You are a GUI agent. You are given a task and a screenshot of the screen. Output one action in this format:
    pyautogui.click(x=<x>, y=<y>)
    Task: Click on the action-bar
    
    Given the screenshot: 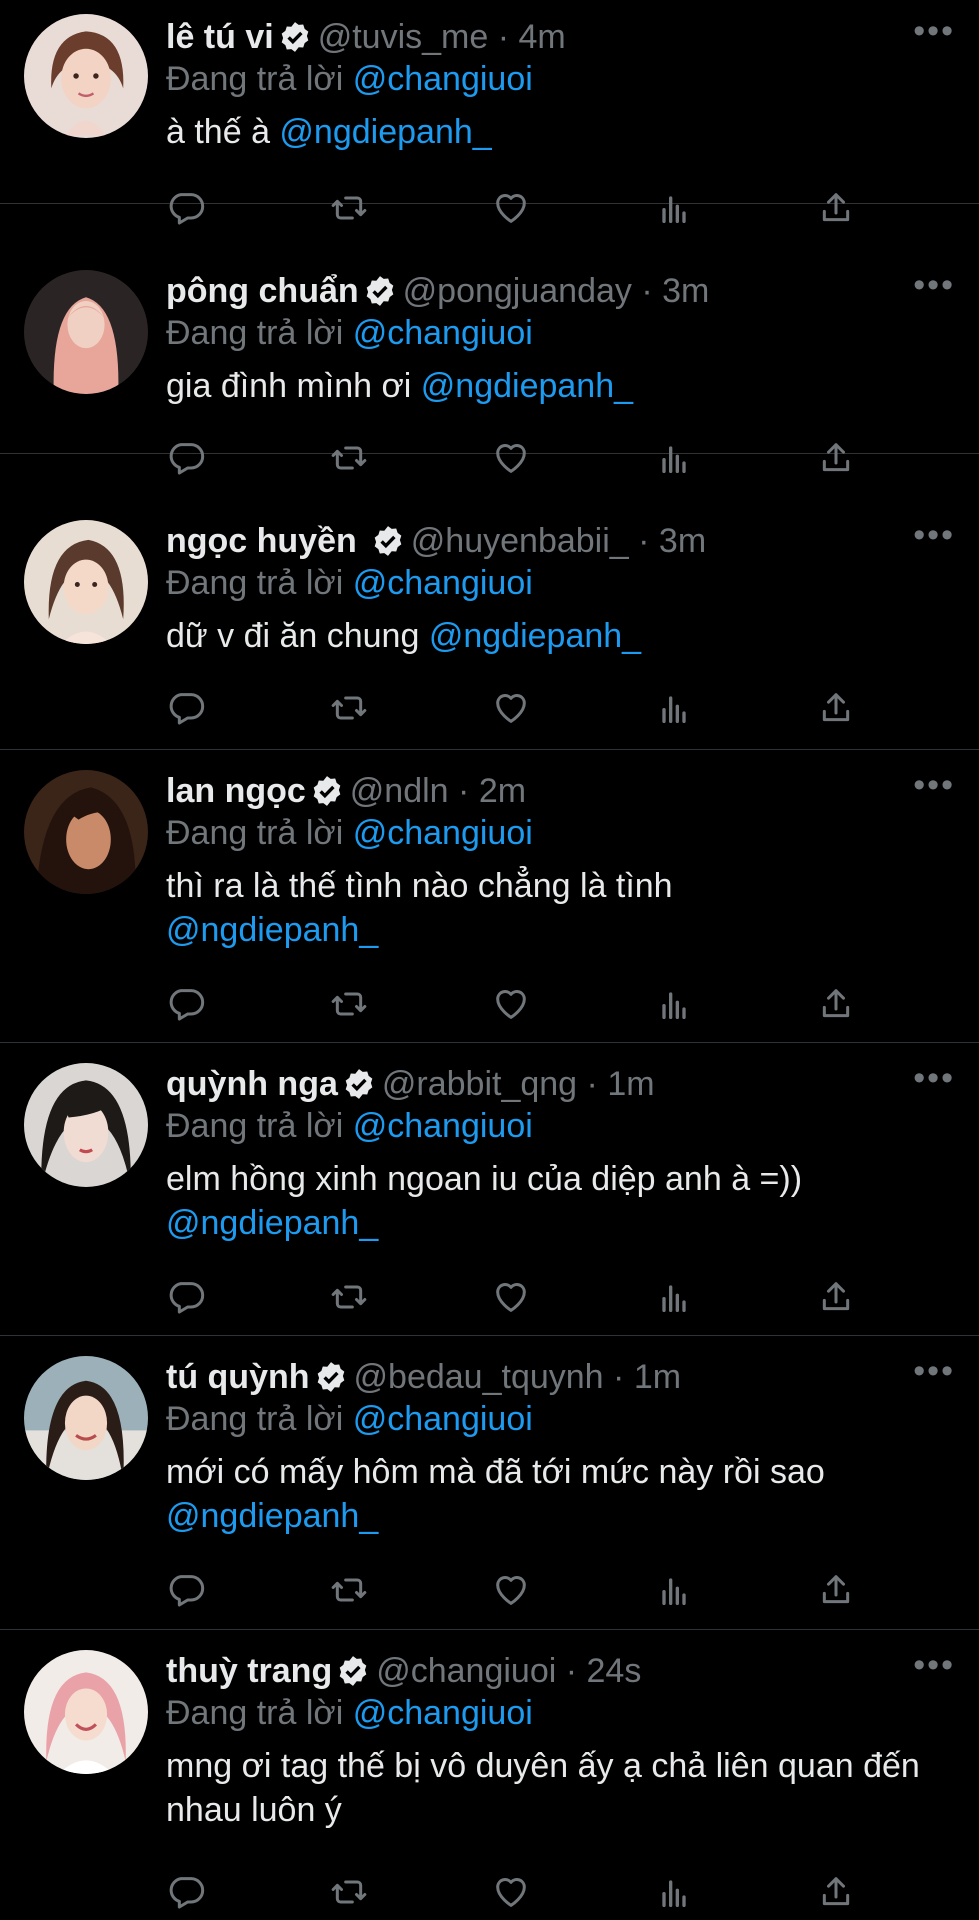 What is the action you would take?
    pyautogui.click(x=511, y=1004)
    